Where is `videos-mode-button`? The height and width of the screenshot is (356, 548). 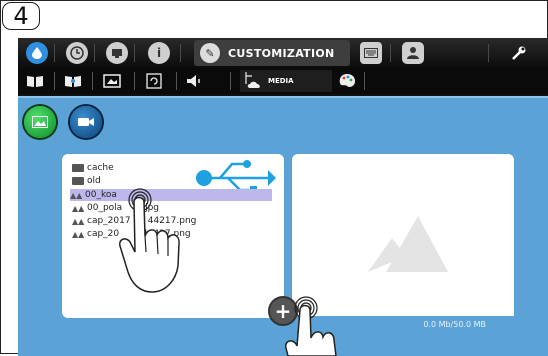 videos-mode-button is located at coordinates (86, 122).